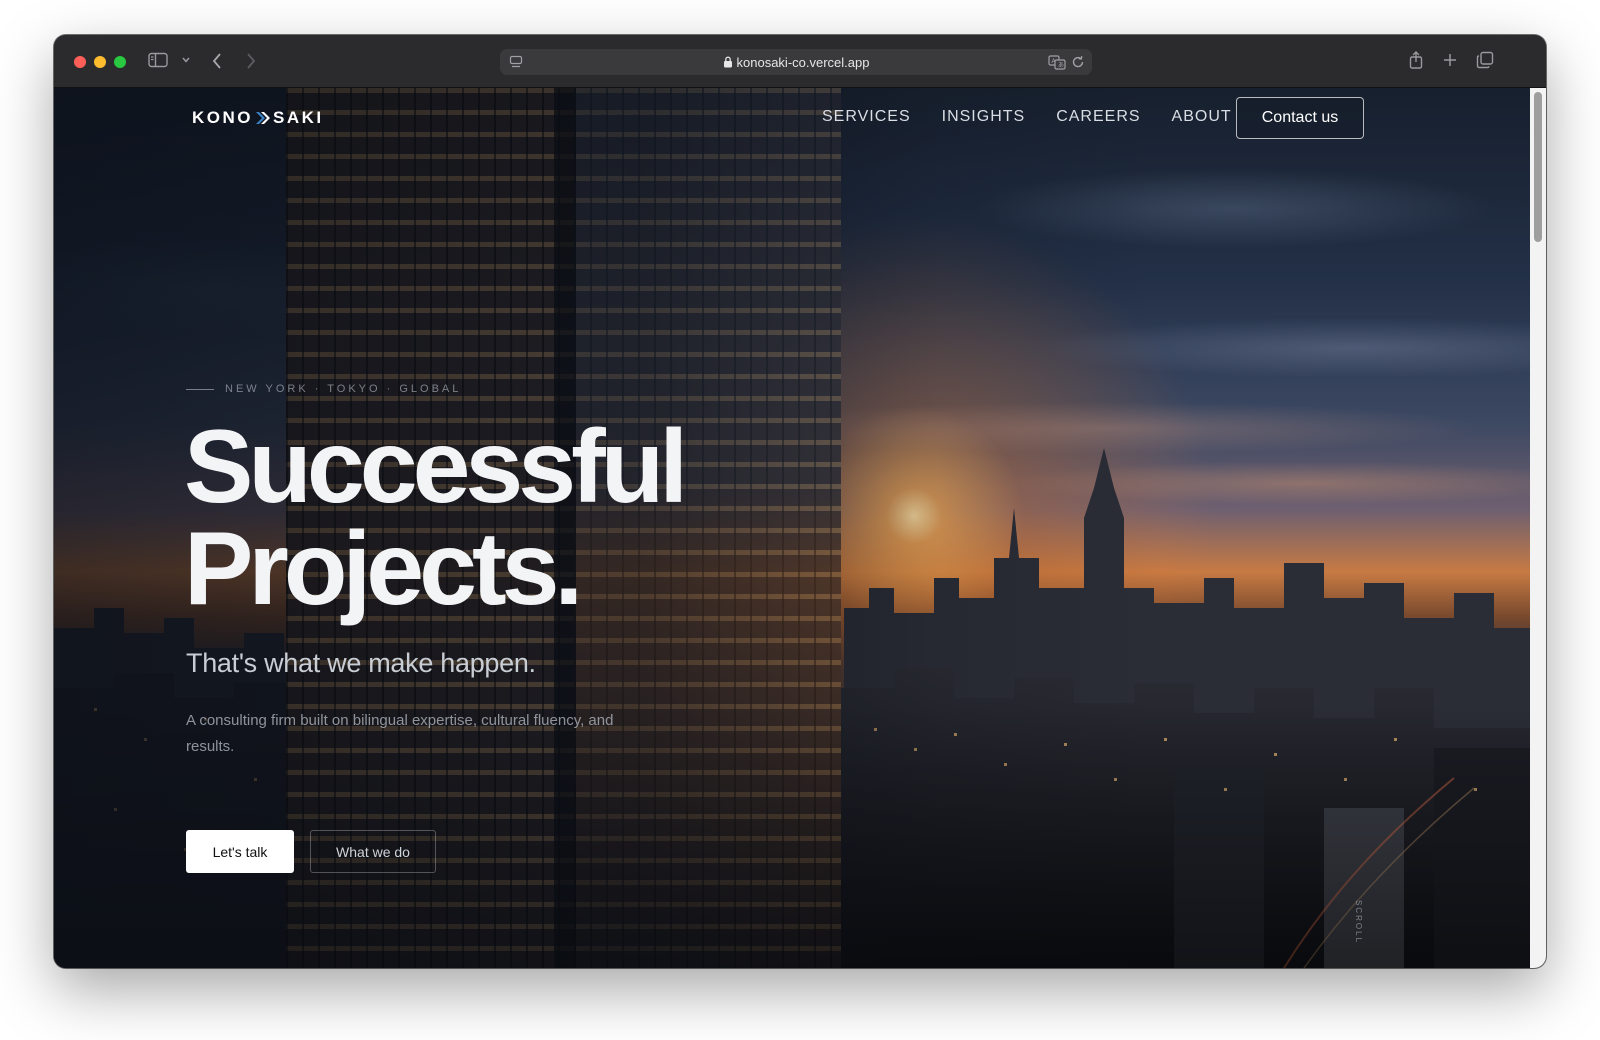 This screenshot has width=1600, height=1040. Describe the element at coordinates (158, 60) in the screenshot. I see `sidebar-toggle-icon` at that location.